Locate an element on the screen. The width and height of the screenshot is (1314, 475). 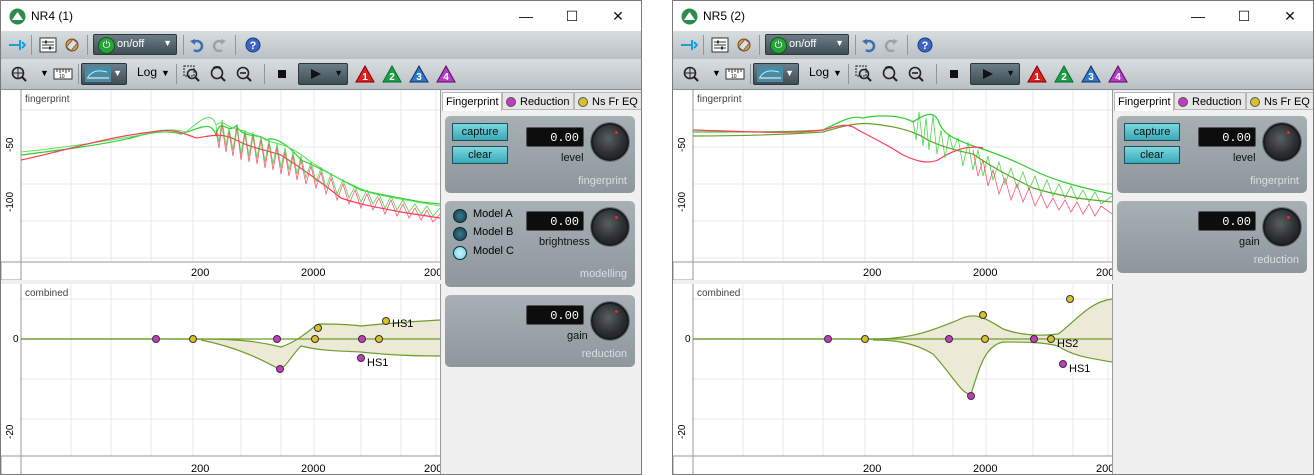
knob-indicator is located at coordinates (616, 217).